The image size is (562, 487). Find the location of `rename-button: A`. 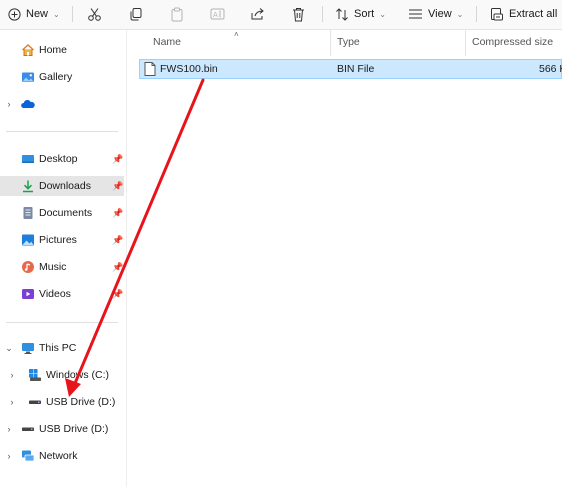

rename-button: A is located at coordinates (217, 14).